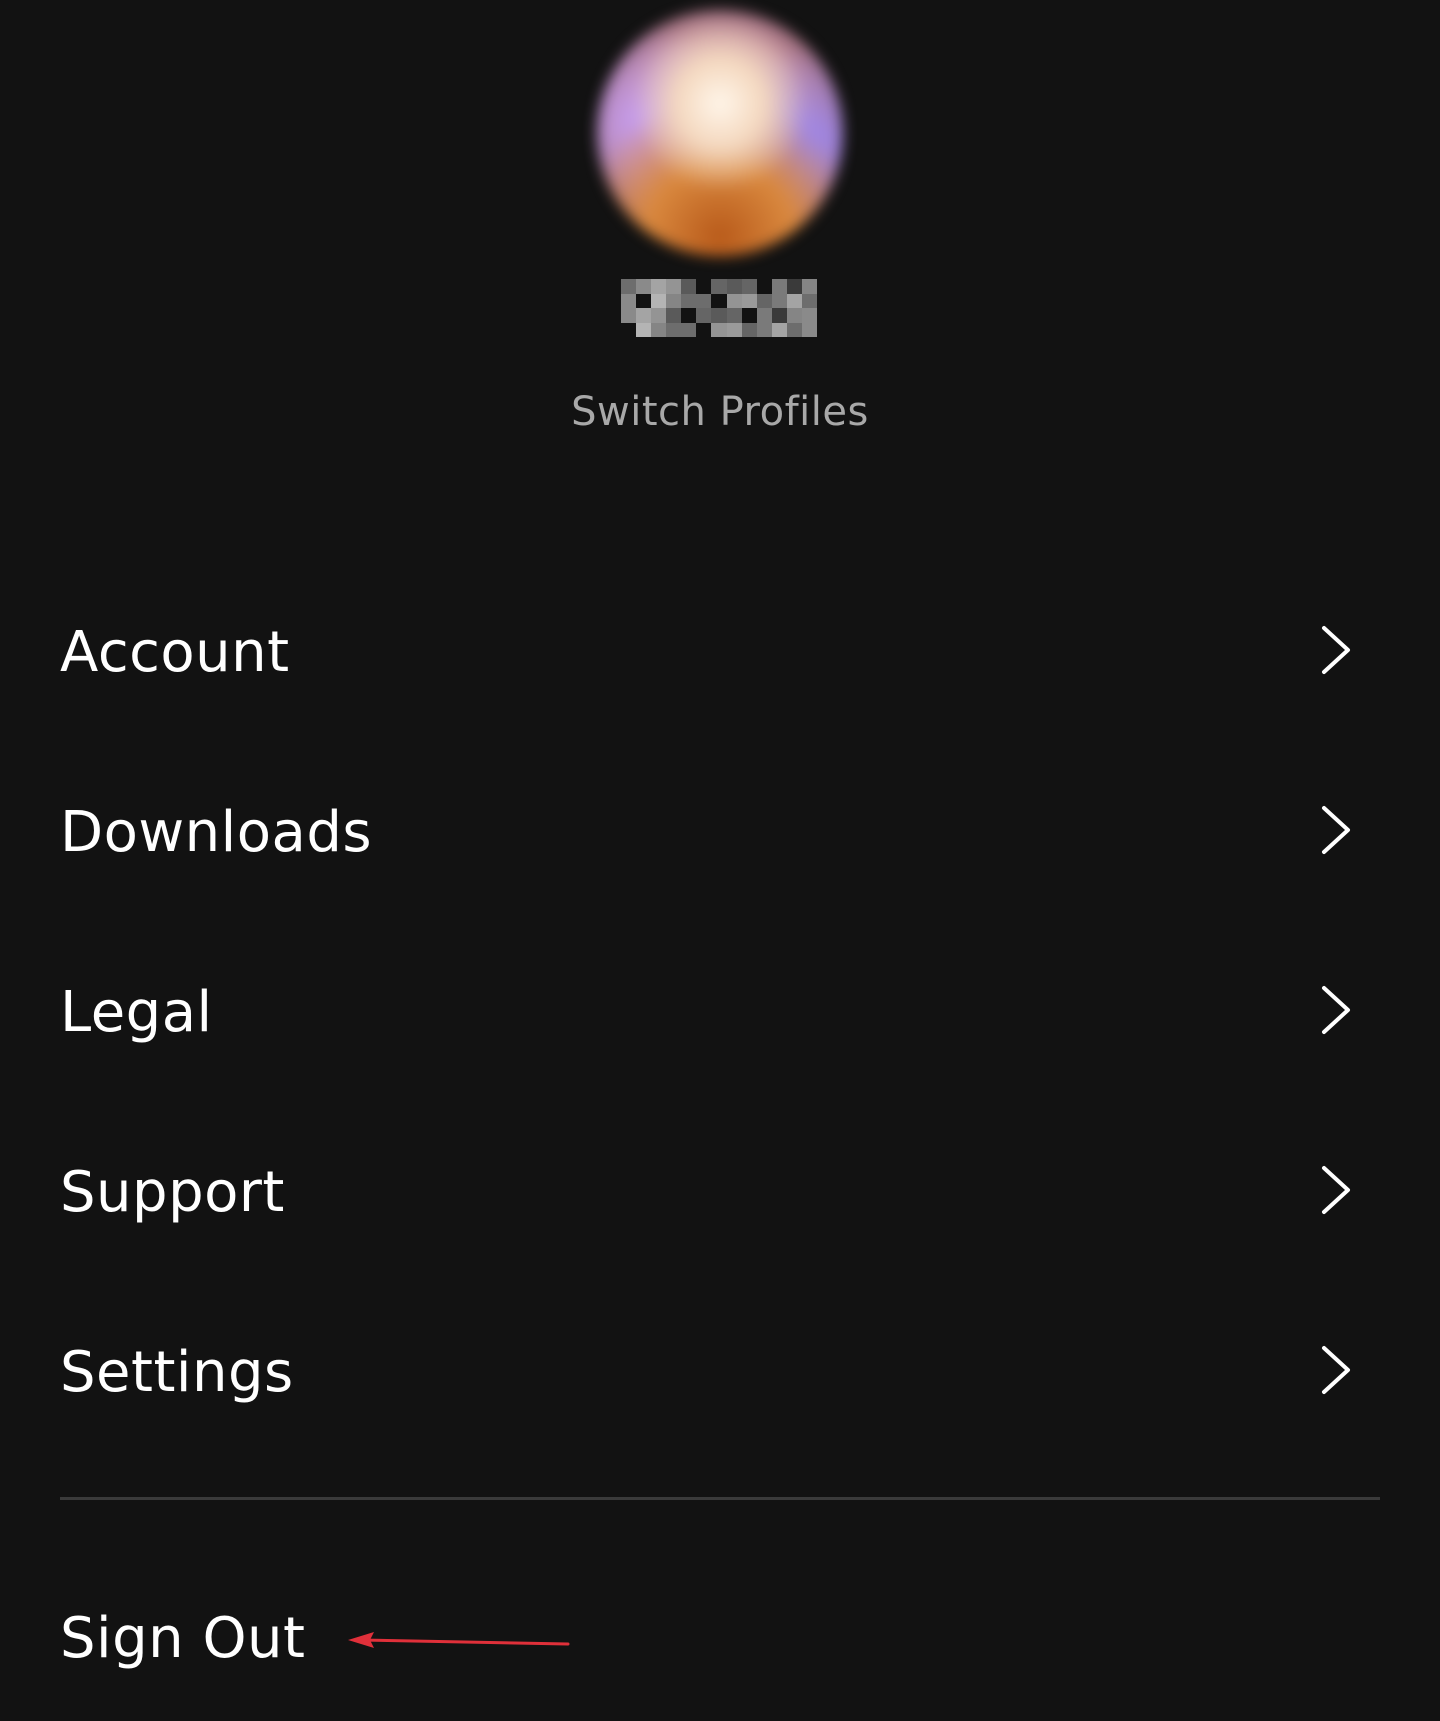  What do you see at coordinates (720, 650) in the screenshot?
I see `menu-item-account: Account` at bounding box center [720, 650].